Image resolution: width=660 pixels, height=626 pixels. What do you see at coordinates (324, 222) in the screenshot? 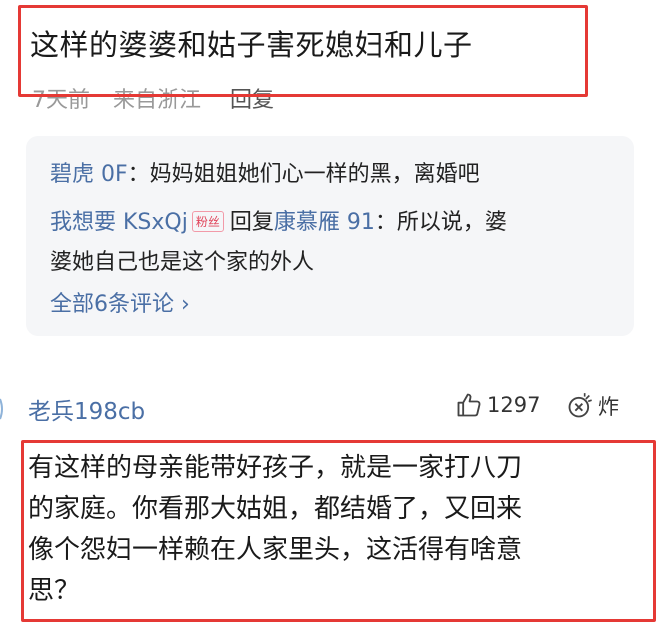
I see `reply-target-username: 康慕雁 91` at bounding box center [324, 222].